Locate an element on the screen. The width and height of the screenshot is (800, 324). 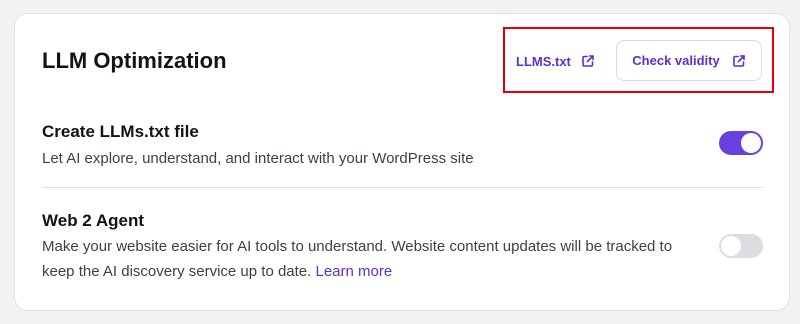
create-llms-title: Create LLMs.txt file is located at coordinates (120, 131).